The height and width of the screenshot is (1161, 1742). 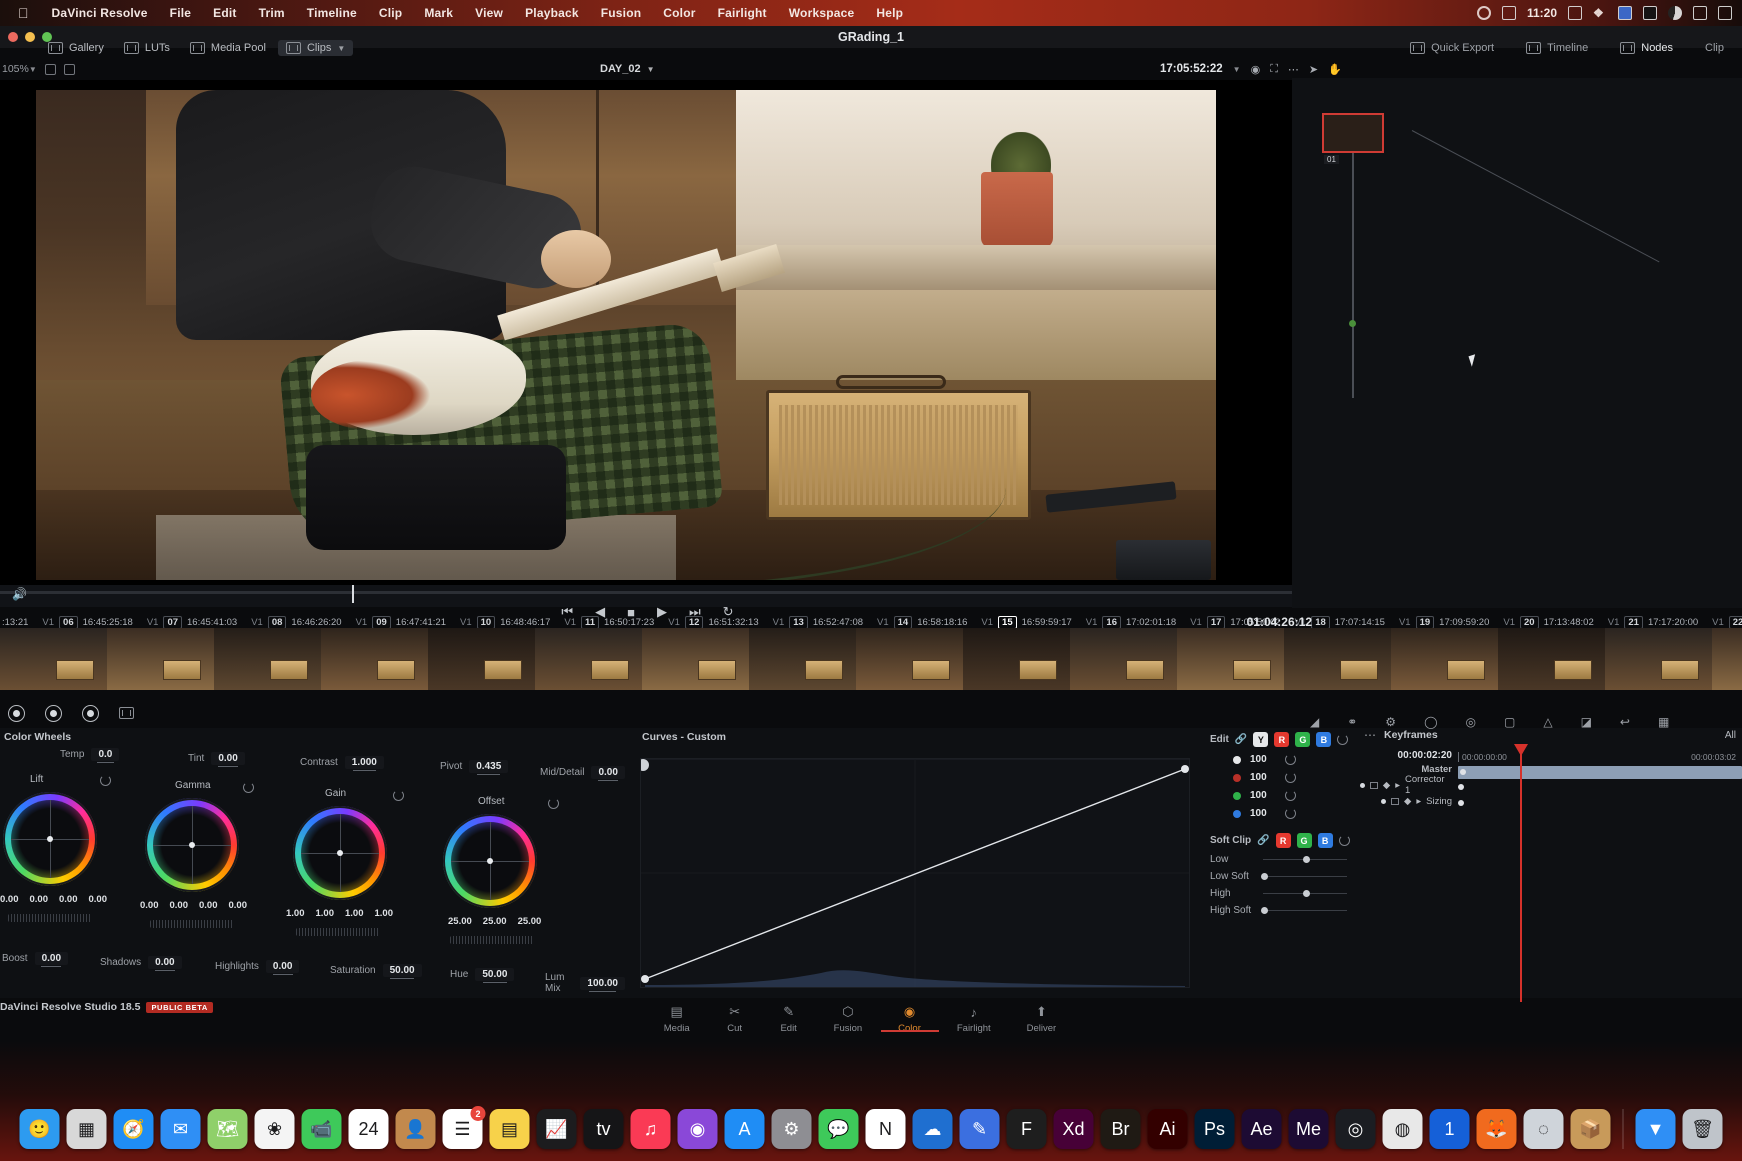 I want to click on gamma-b-value: 0.00, so click(x=238, y=905).